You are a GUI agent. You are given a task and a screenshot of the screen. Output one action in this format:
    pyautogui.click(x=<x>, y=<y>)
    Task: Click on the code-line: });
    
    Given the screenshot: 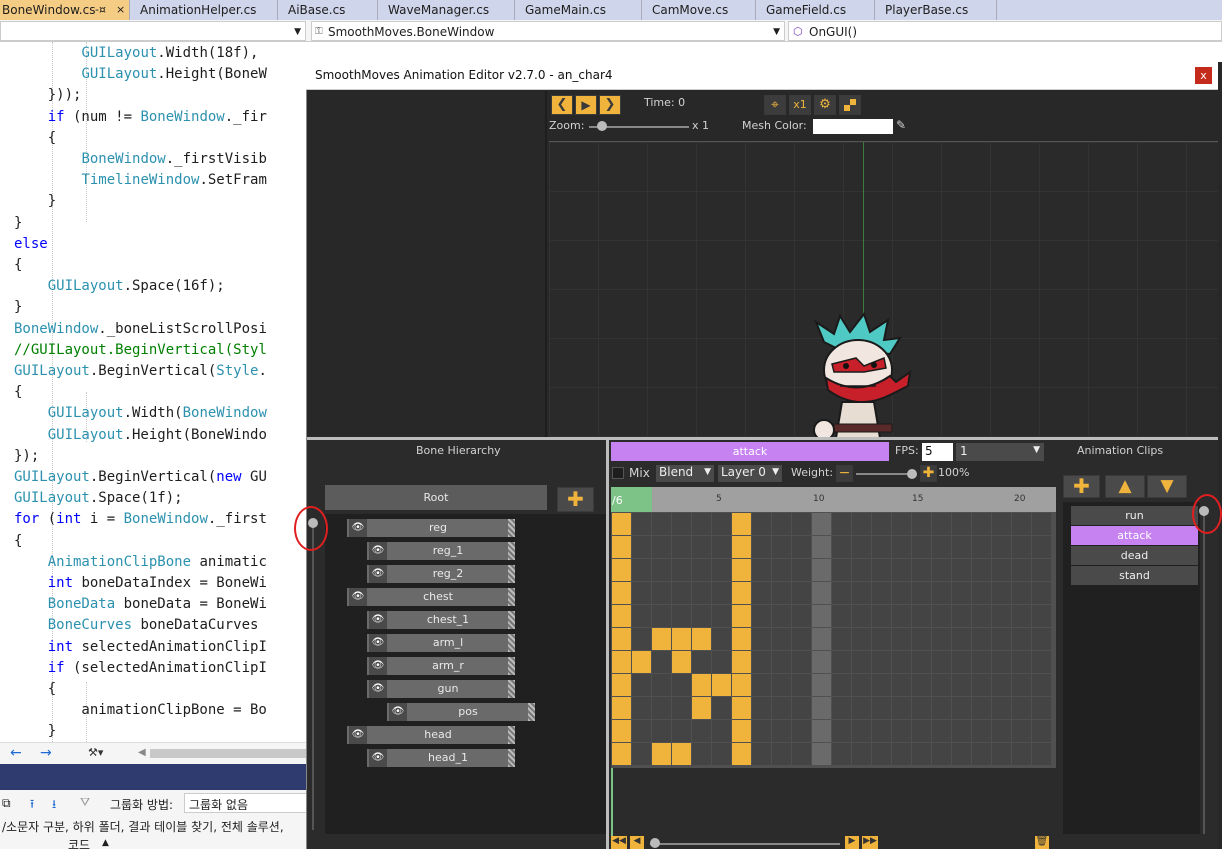 What is the action you would take?
    pyautogui.click(x=26, y=456)
    